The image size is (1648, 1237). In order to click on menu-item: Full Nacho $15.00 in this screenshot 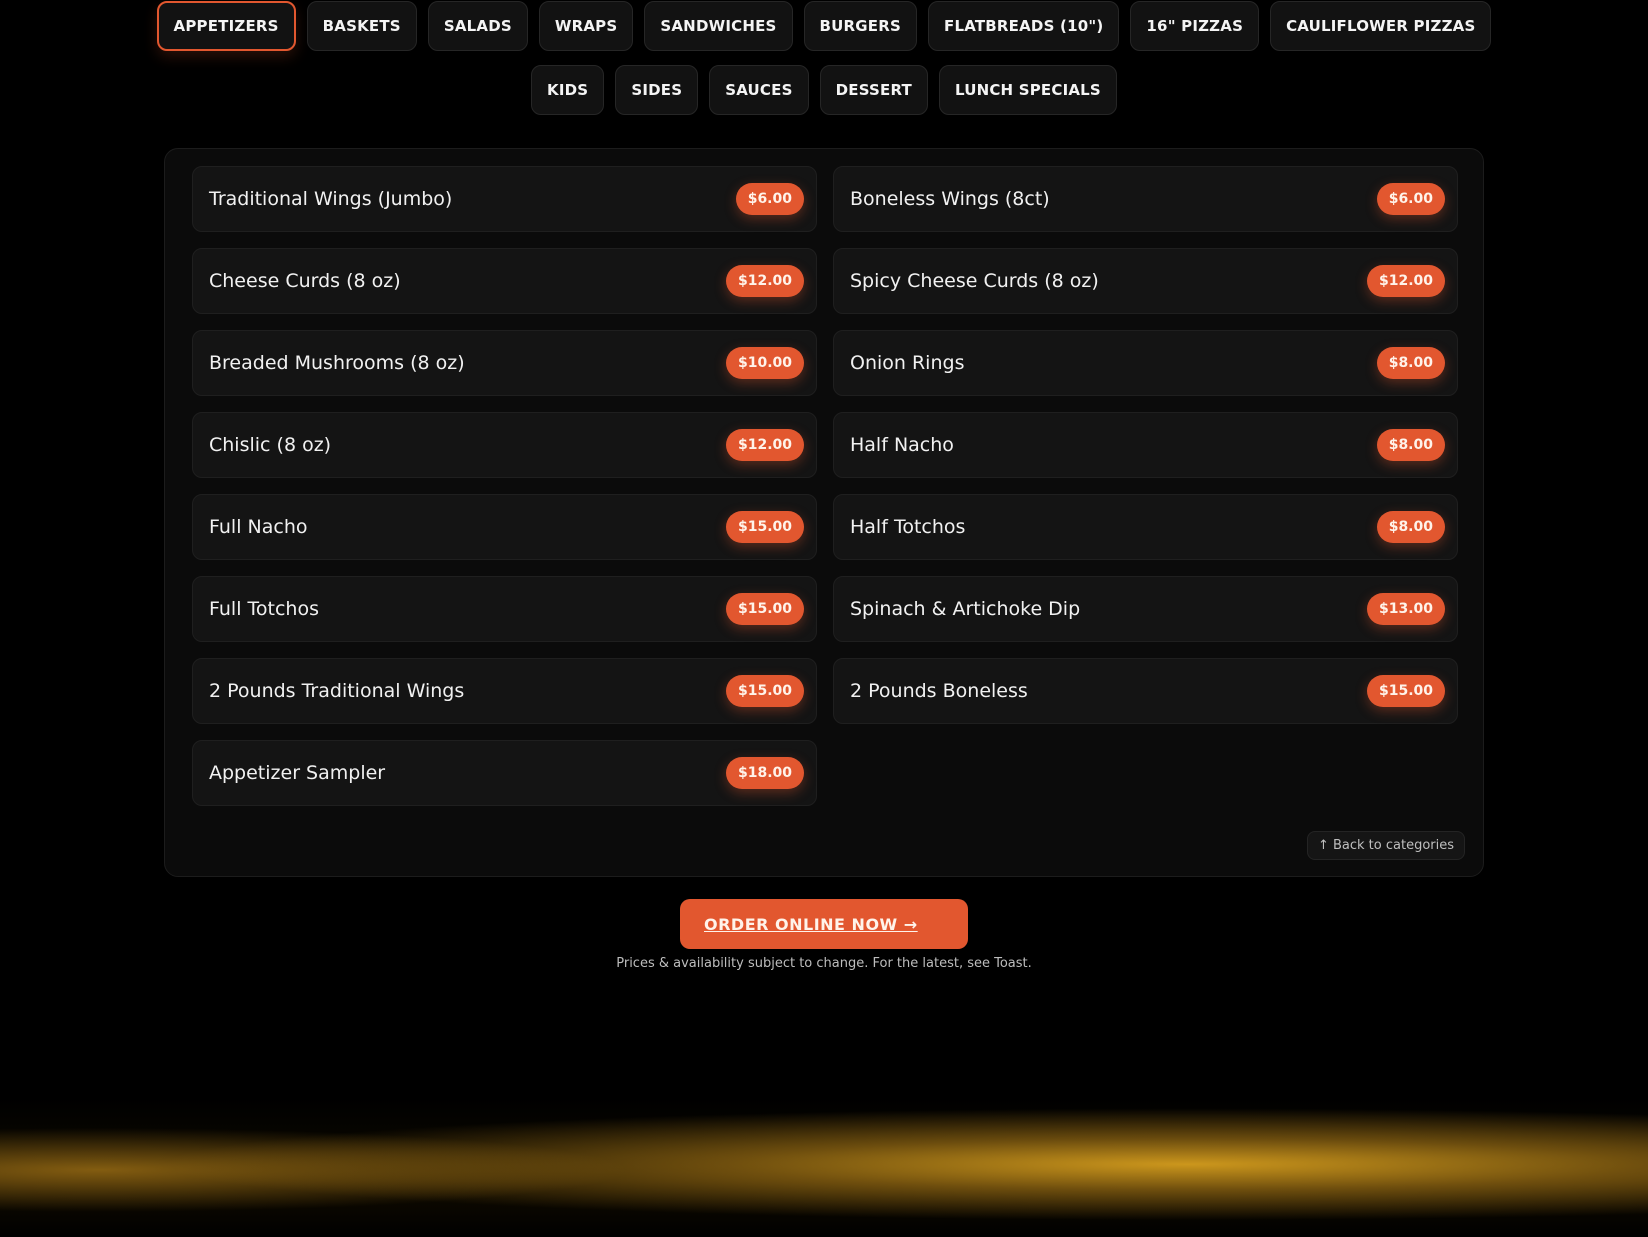, I will do `click(504, 527)`.